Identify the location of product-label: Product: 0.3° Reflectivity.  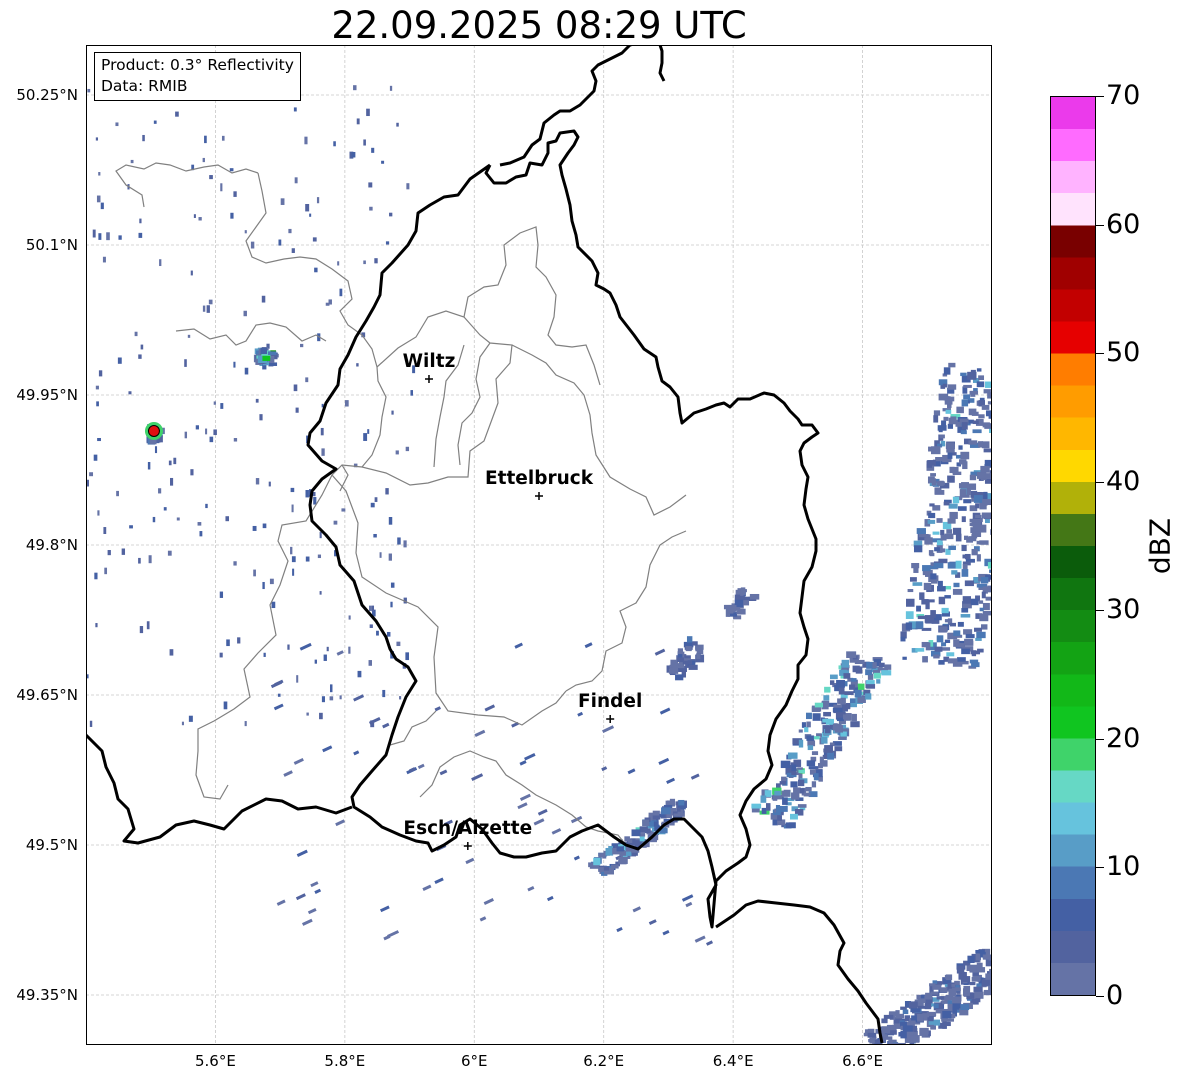
(197, 65).